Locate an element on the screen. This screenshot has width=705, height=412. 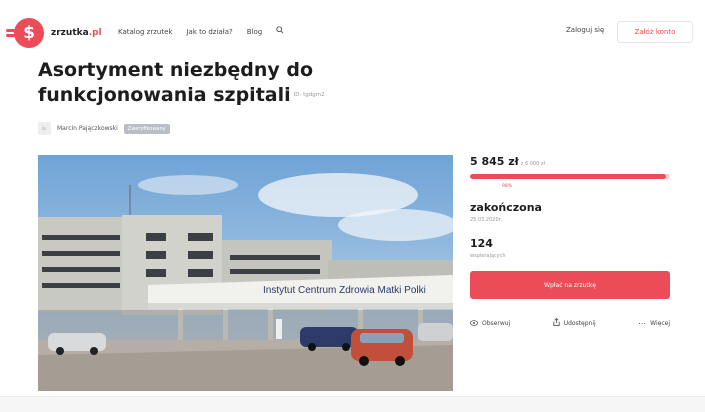
logo: $ zrzutka.pl is located at coordinates (54, 33).